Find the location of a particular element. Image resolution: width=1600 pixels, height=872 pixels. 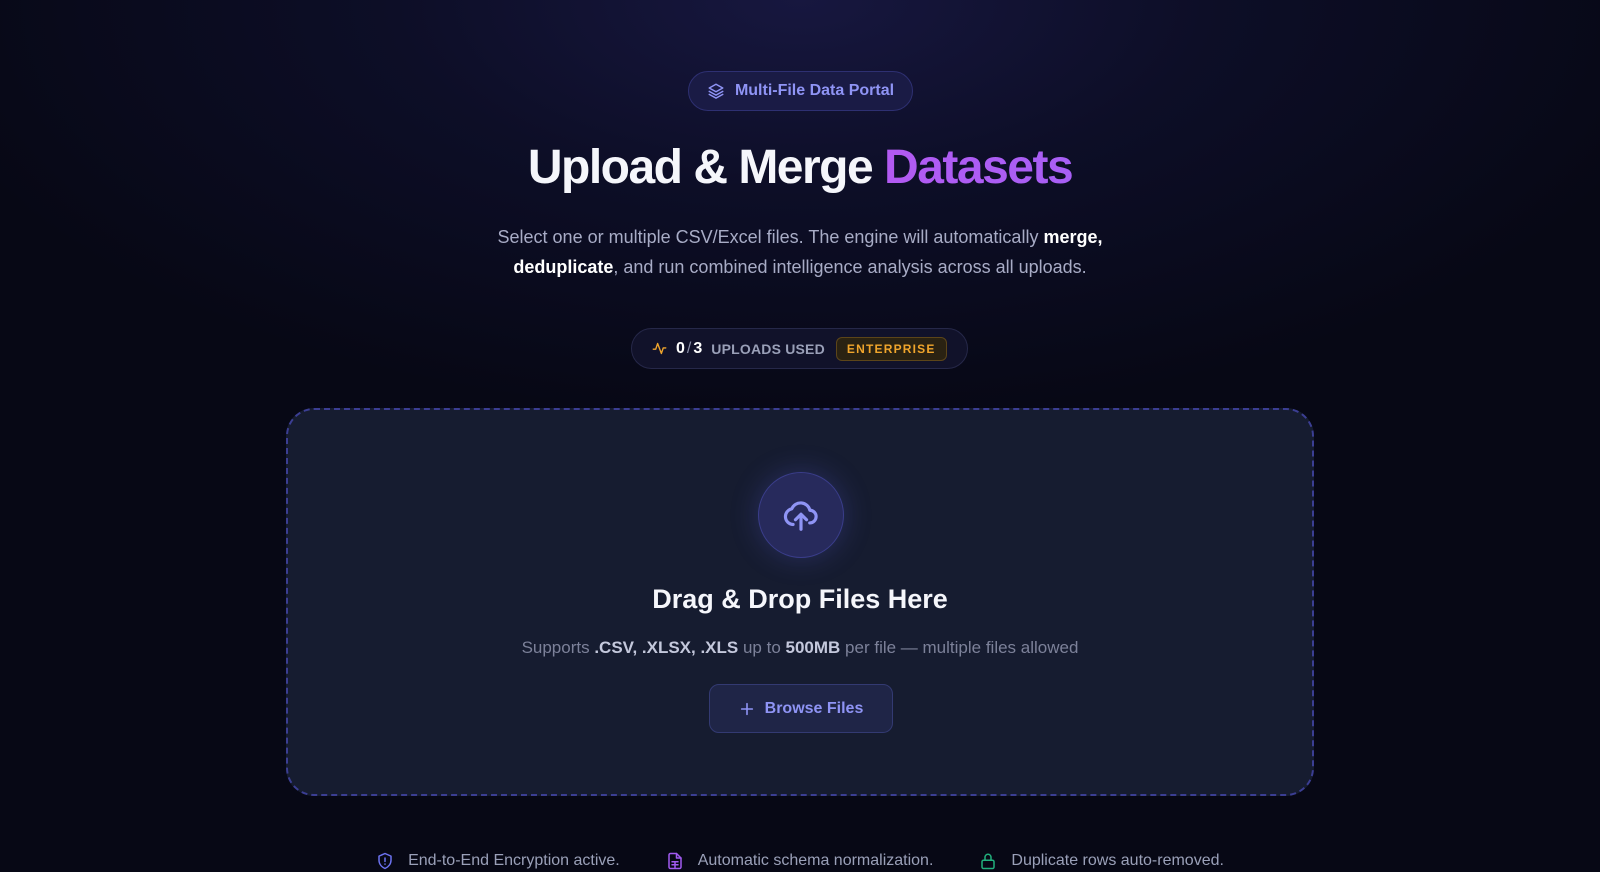

upload-icon-container is located at coordinates (801, 515).